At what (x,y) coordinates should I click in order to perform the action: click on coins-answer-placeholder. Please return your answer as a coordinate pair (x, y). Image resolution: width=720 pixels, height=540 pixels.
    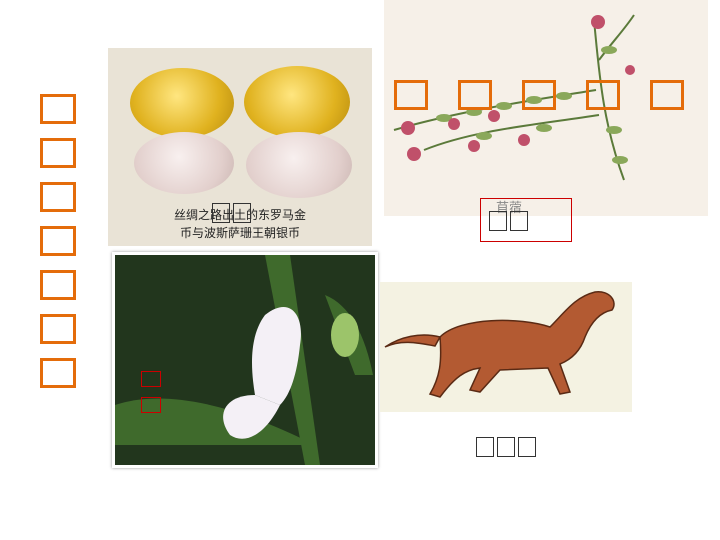
    Looking at the image, I should click on (233, 212).